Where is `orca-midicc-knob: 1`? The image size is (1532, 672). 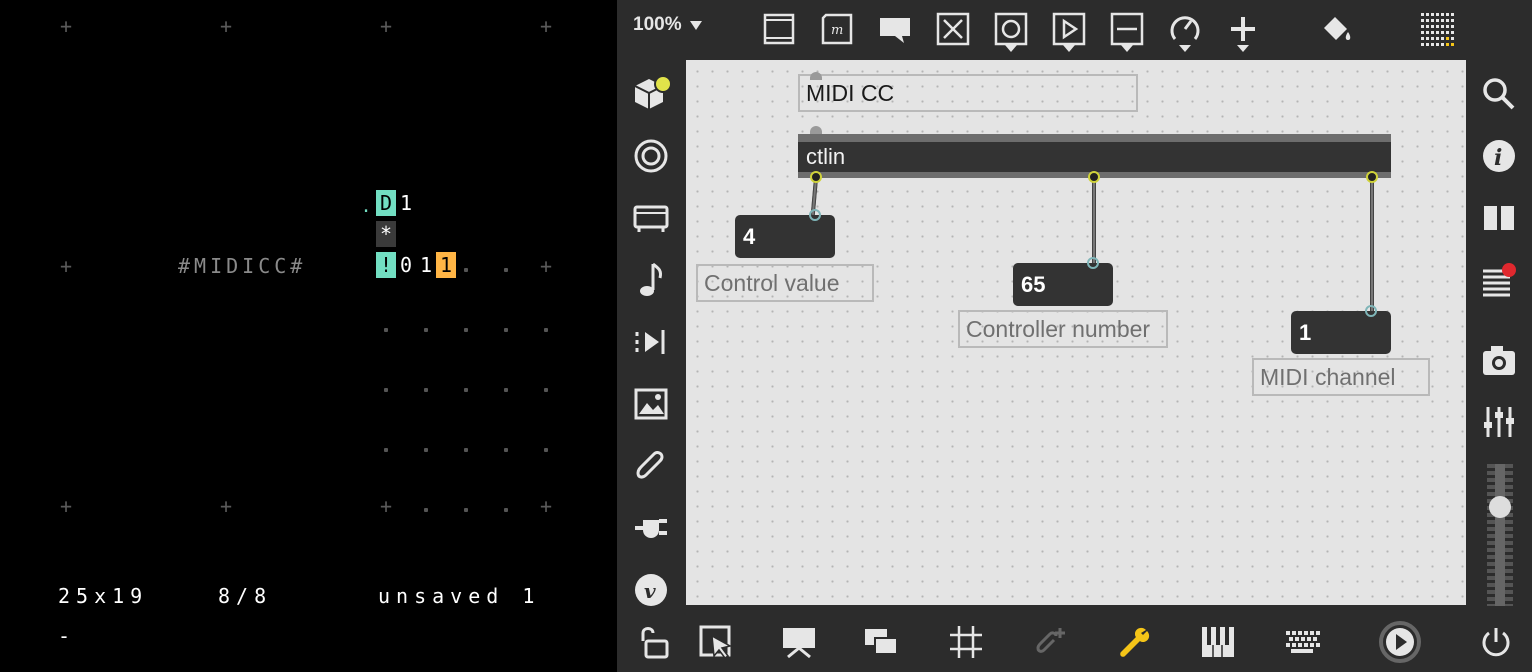 orca-midicc-knob: 1 is located at coordinates (426, 265).